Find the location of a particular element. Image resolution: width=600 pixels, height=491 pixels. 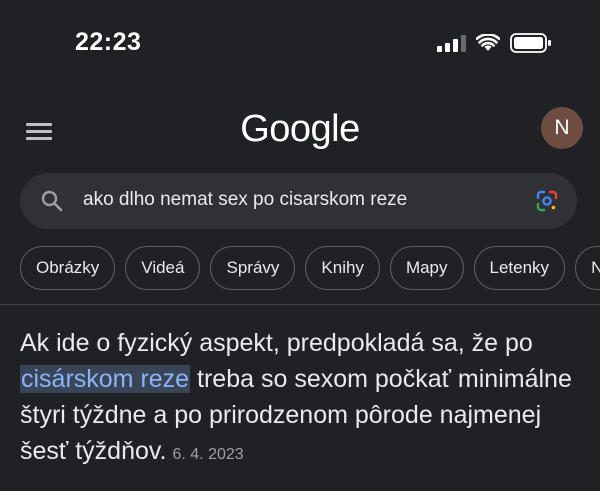

battery-icon is located at coordinates (530, 43).